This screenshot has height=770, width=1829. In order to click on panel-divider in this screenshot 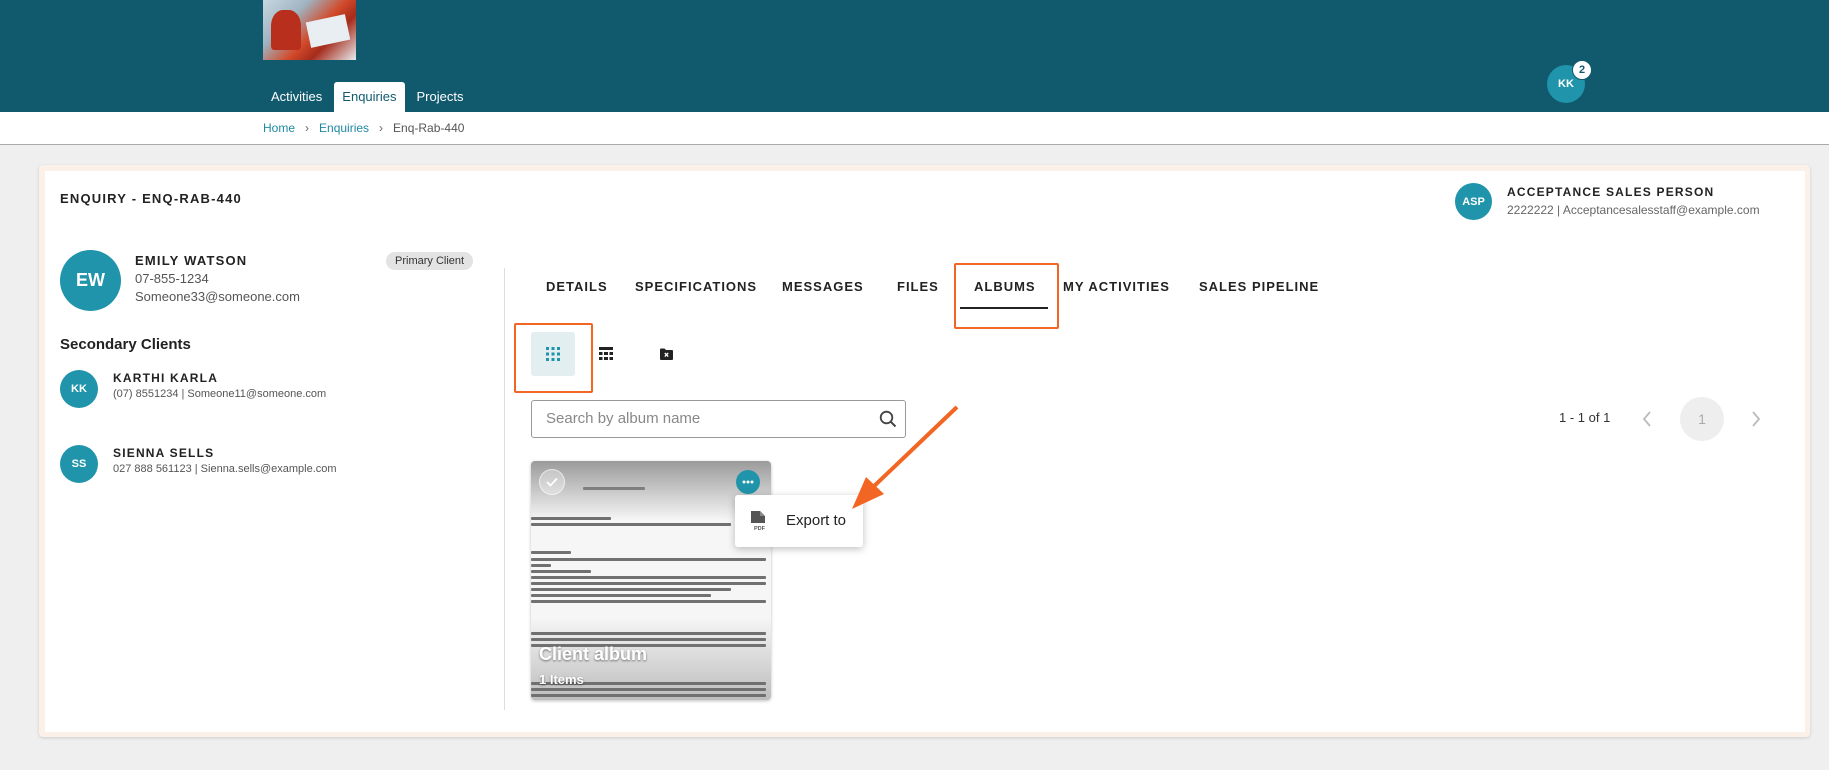, I will do `click(504, 489)`.